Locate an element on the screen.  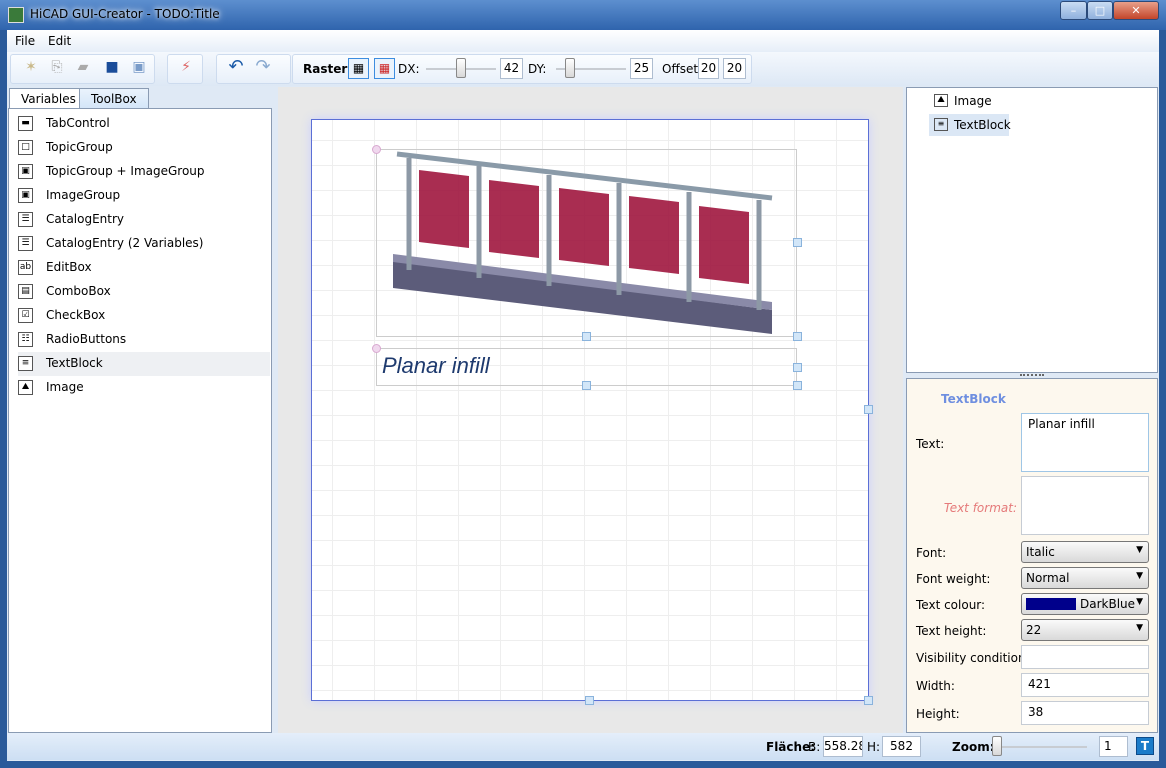
toolbox-item-label: CatalogEntry is located at coordinates (85, 219).